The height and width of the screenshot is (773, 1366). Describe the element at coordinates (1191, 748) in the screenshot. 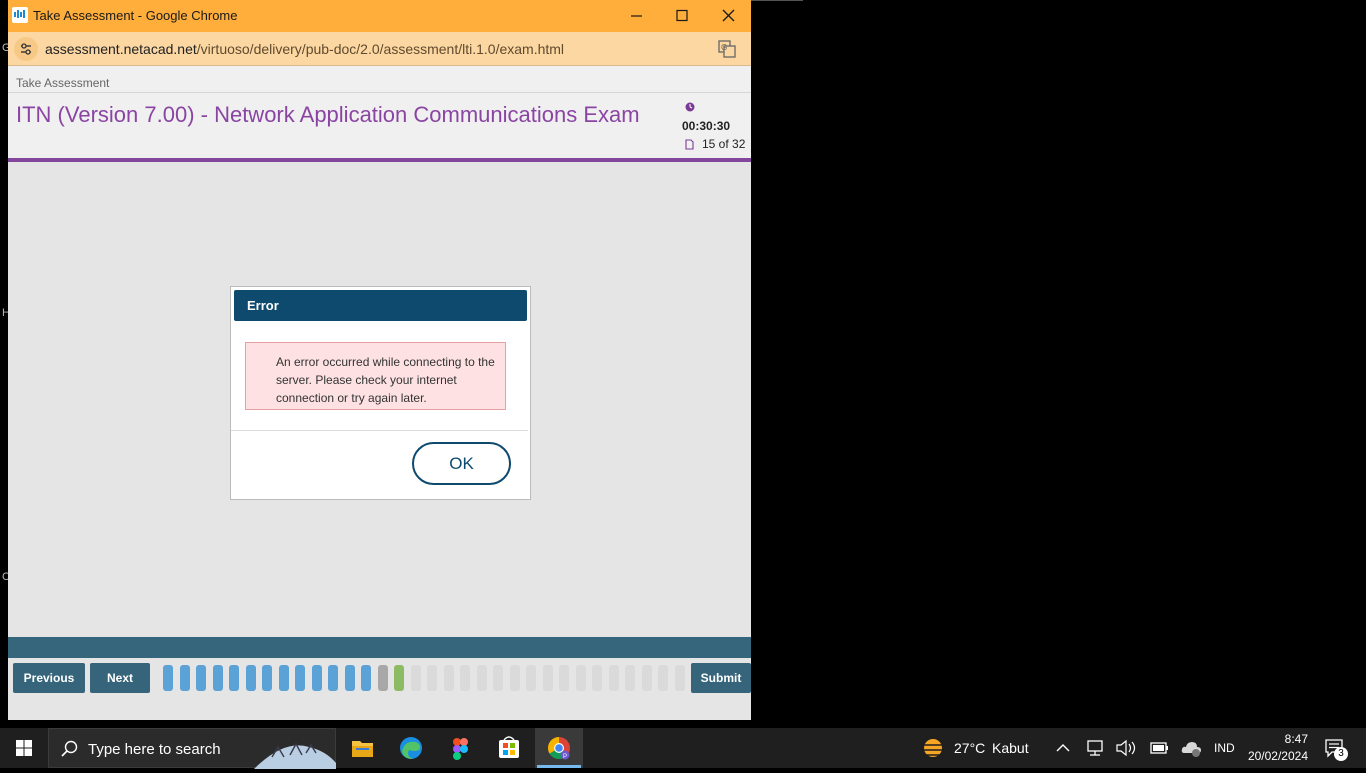

I see `onedrive-tray-button` at that location.